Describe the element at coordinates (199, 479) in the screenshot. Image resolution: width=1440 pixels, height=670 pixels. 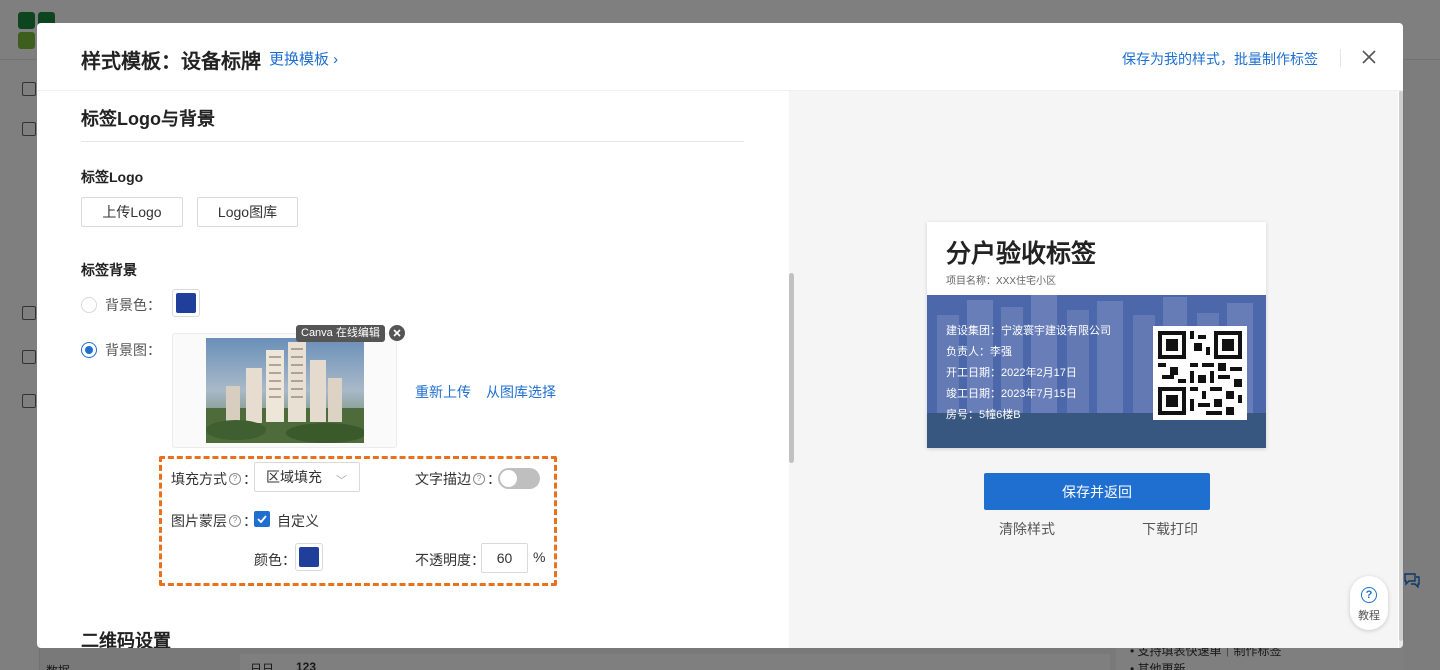
I see `fill-mode-text: 填充方式` at that location.